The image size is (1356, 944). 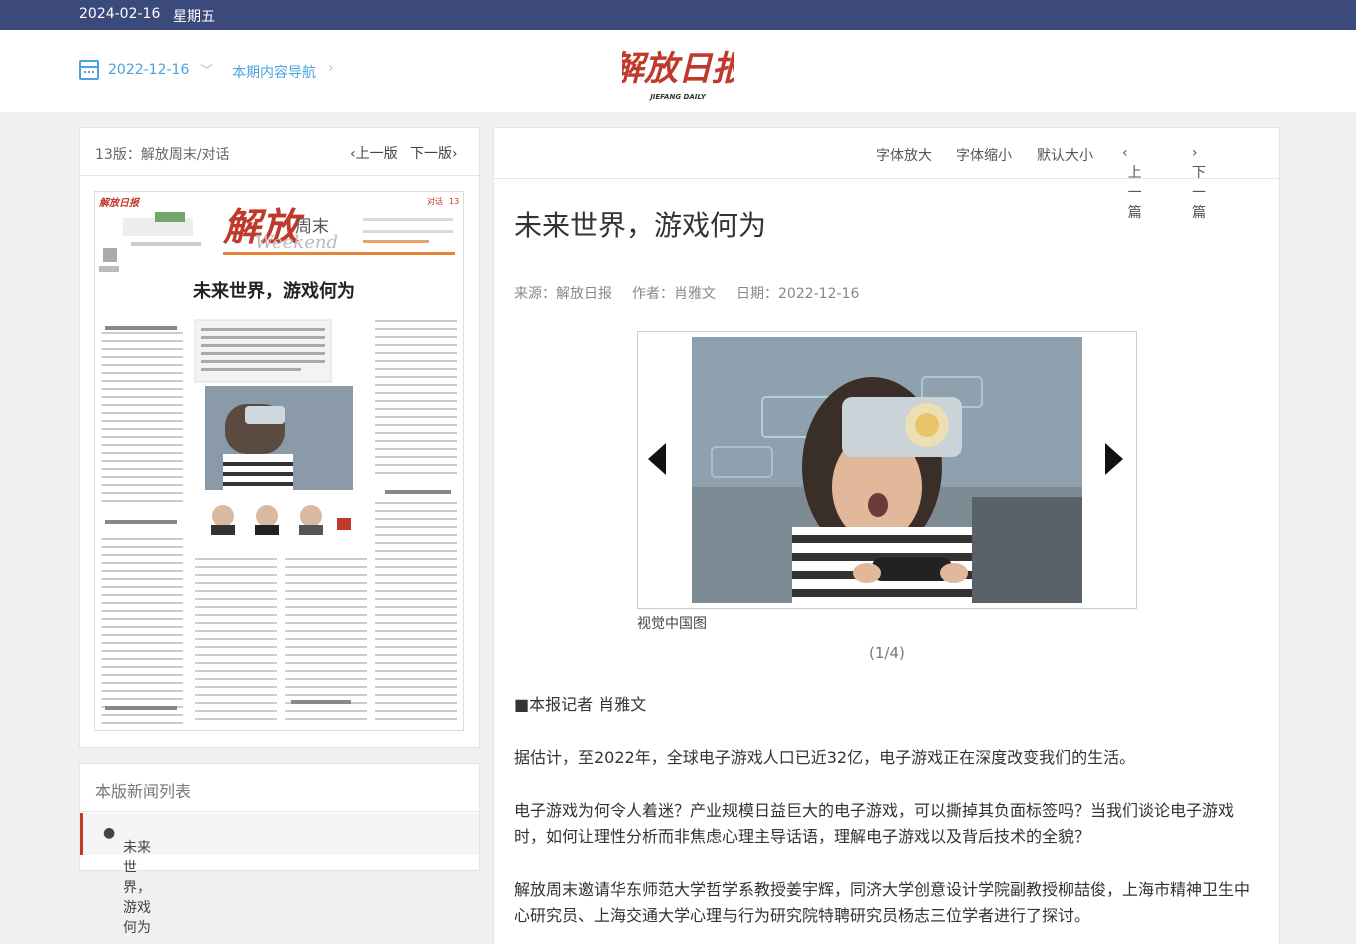 I want to click on gallery-counter: (1/4), so click(x=887, y=653).